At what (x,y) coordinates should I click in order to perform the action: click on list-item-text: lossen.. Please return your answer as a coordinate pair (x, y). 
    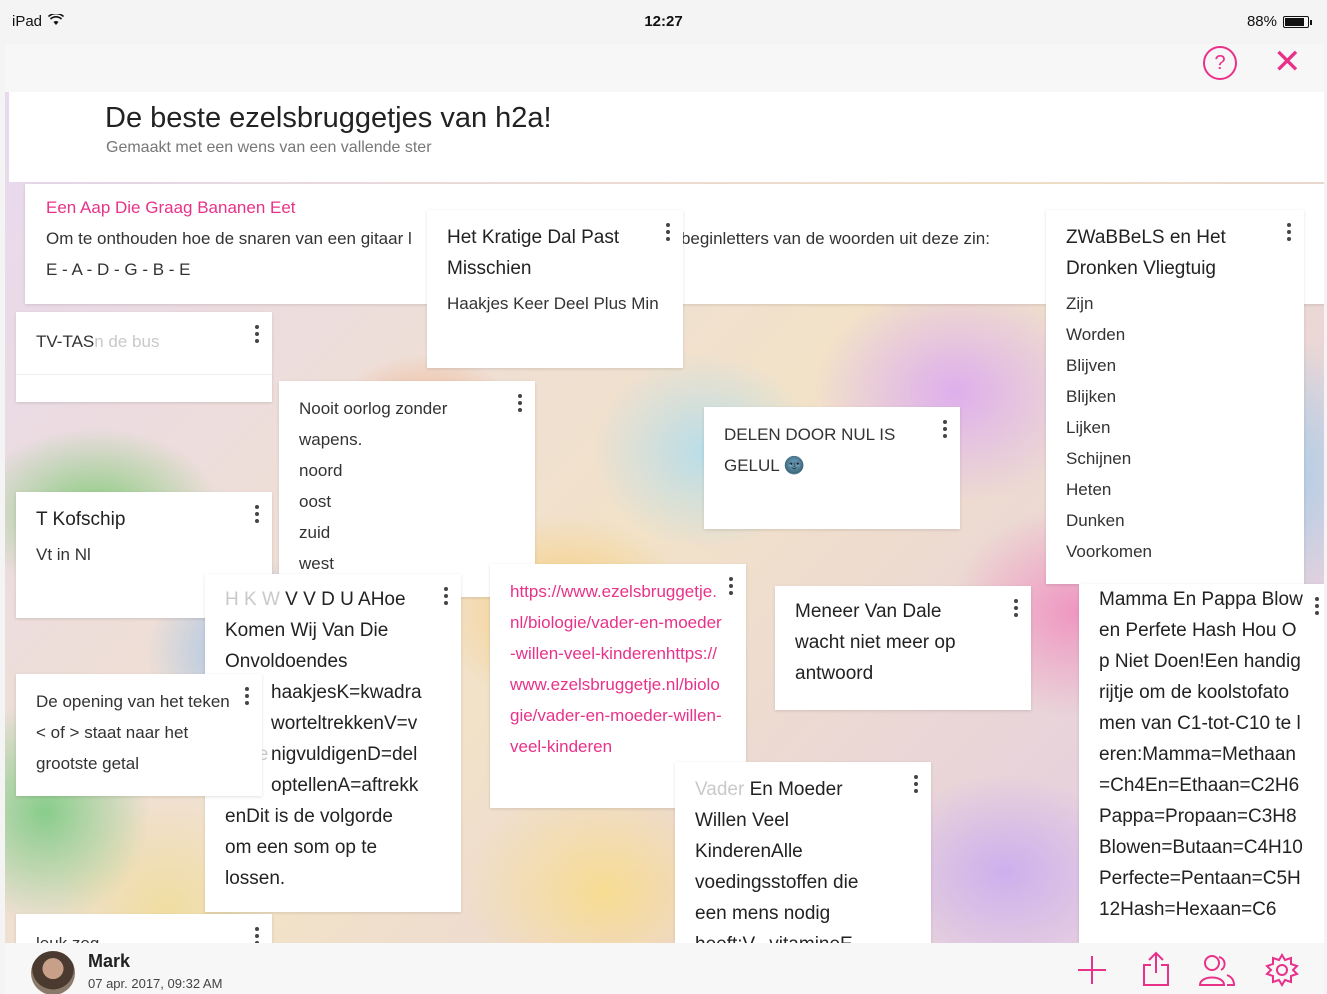
    Looking at the image, I should click on (255, 878).